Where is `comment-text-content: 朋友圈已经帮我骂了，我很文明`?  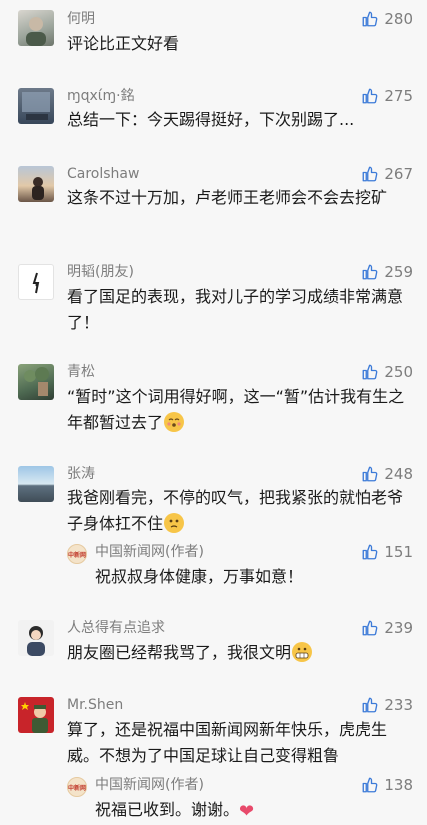
comment-text-content: 朋友圈已经帮我骂了，我很文明 is located at coordinates (179, 652).